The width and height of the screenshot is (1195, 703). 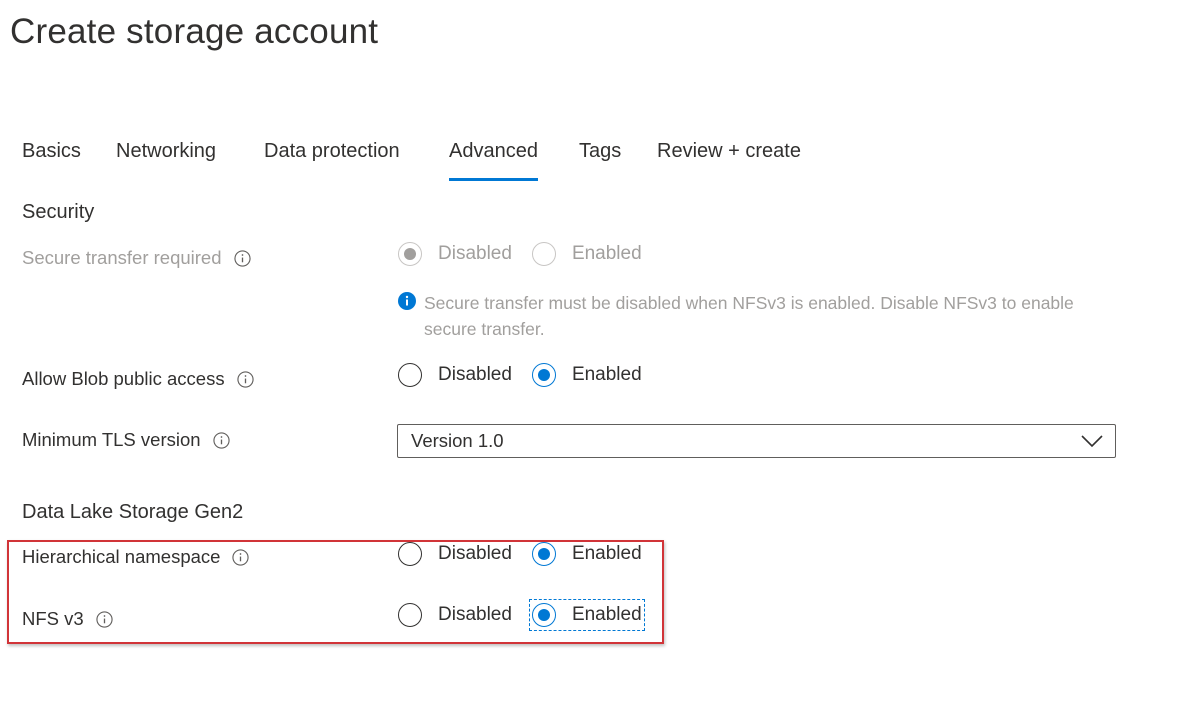 I want to click on hierarchical-namespace-enabled-radio: Enabled, so click(x=586, y=554).